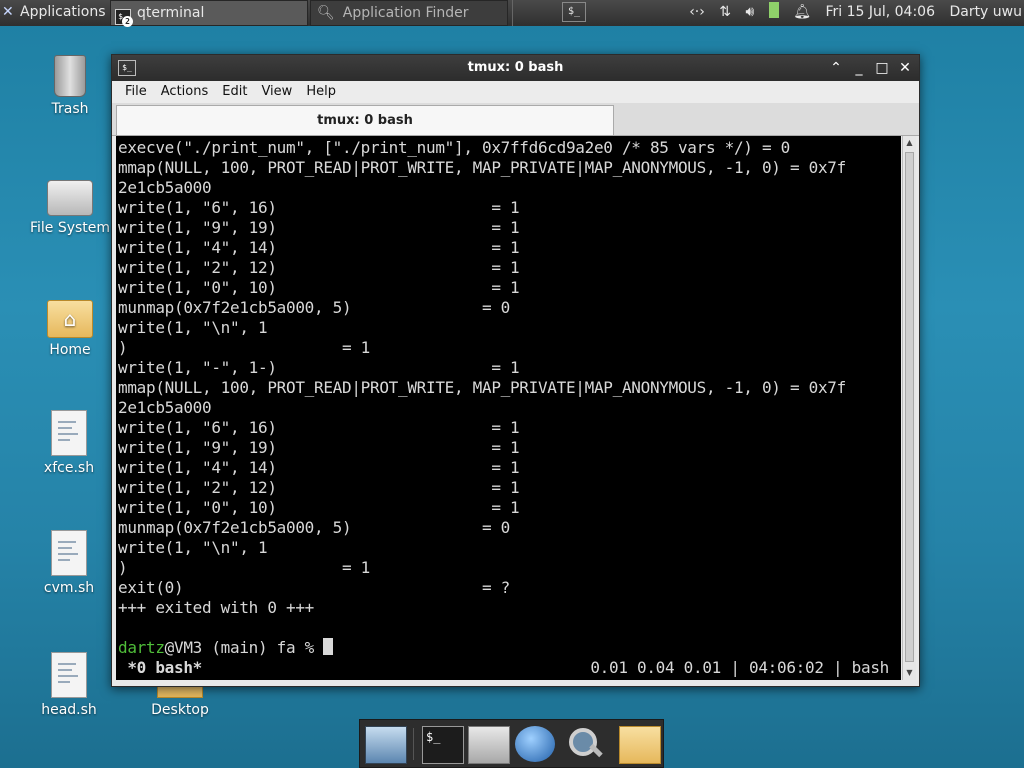  Describe the element at coordinates (511, 743) in the screenshot. I see `dock: $_` at that location.